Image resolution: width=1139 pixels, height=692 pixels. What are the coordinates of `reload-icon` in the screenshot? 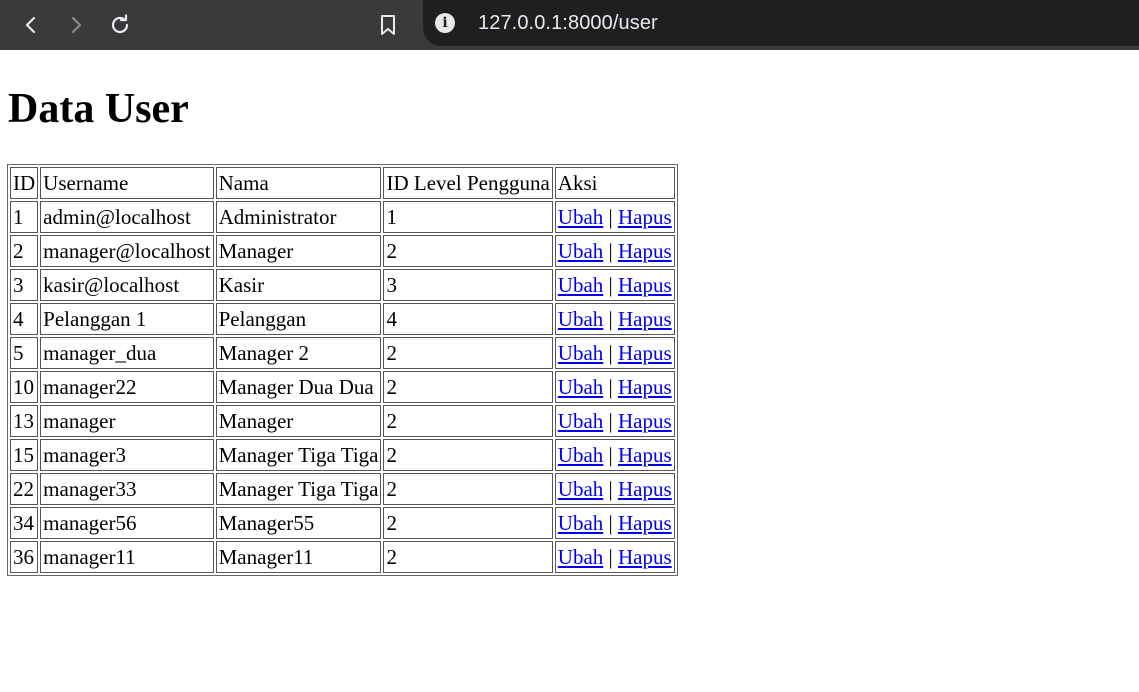 It's located at (120, 24).